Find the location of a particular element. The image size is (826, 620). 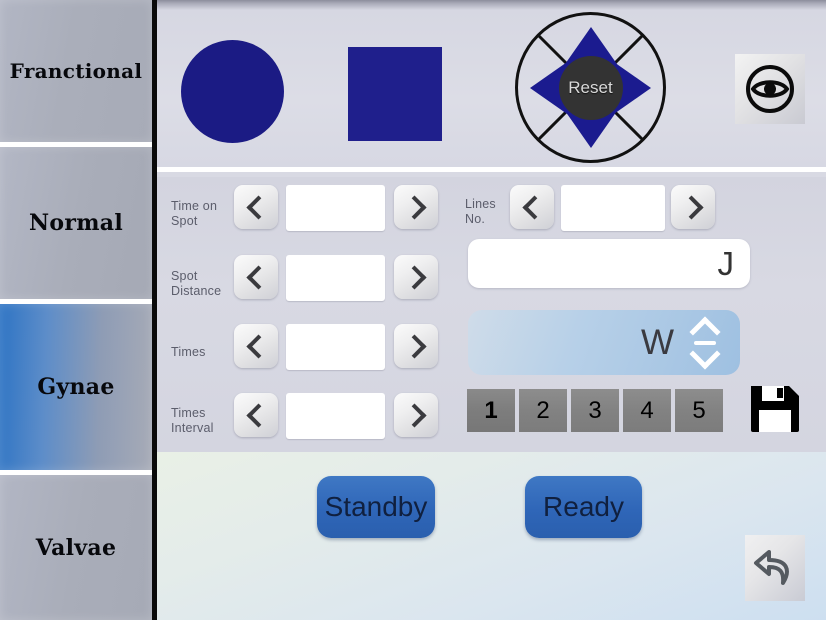

sidebar-item-gynae: Gynae is located at coordinates (76, 387).